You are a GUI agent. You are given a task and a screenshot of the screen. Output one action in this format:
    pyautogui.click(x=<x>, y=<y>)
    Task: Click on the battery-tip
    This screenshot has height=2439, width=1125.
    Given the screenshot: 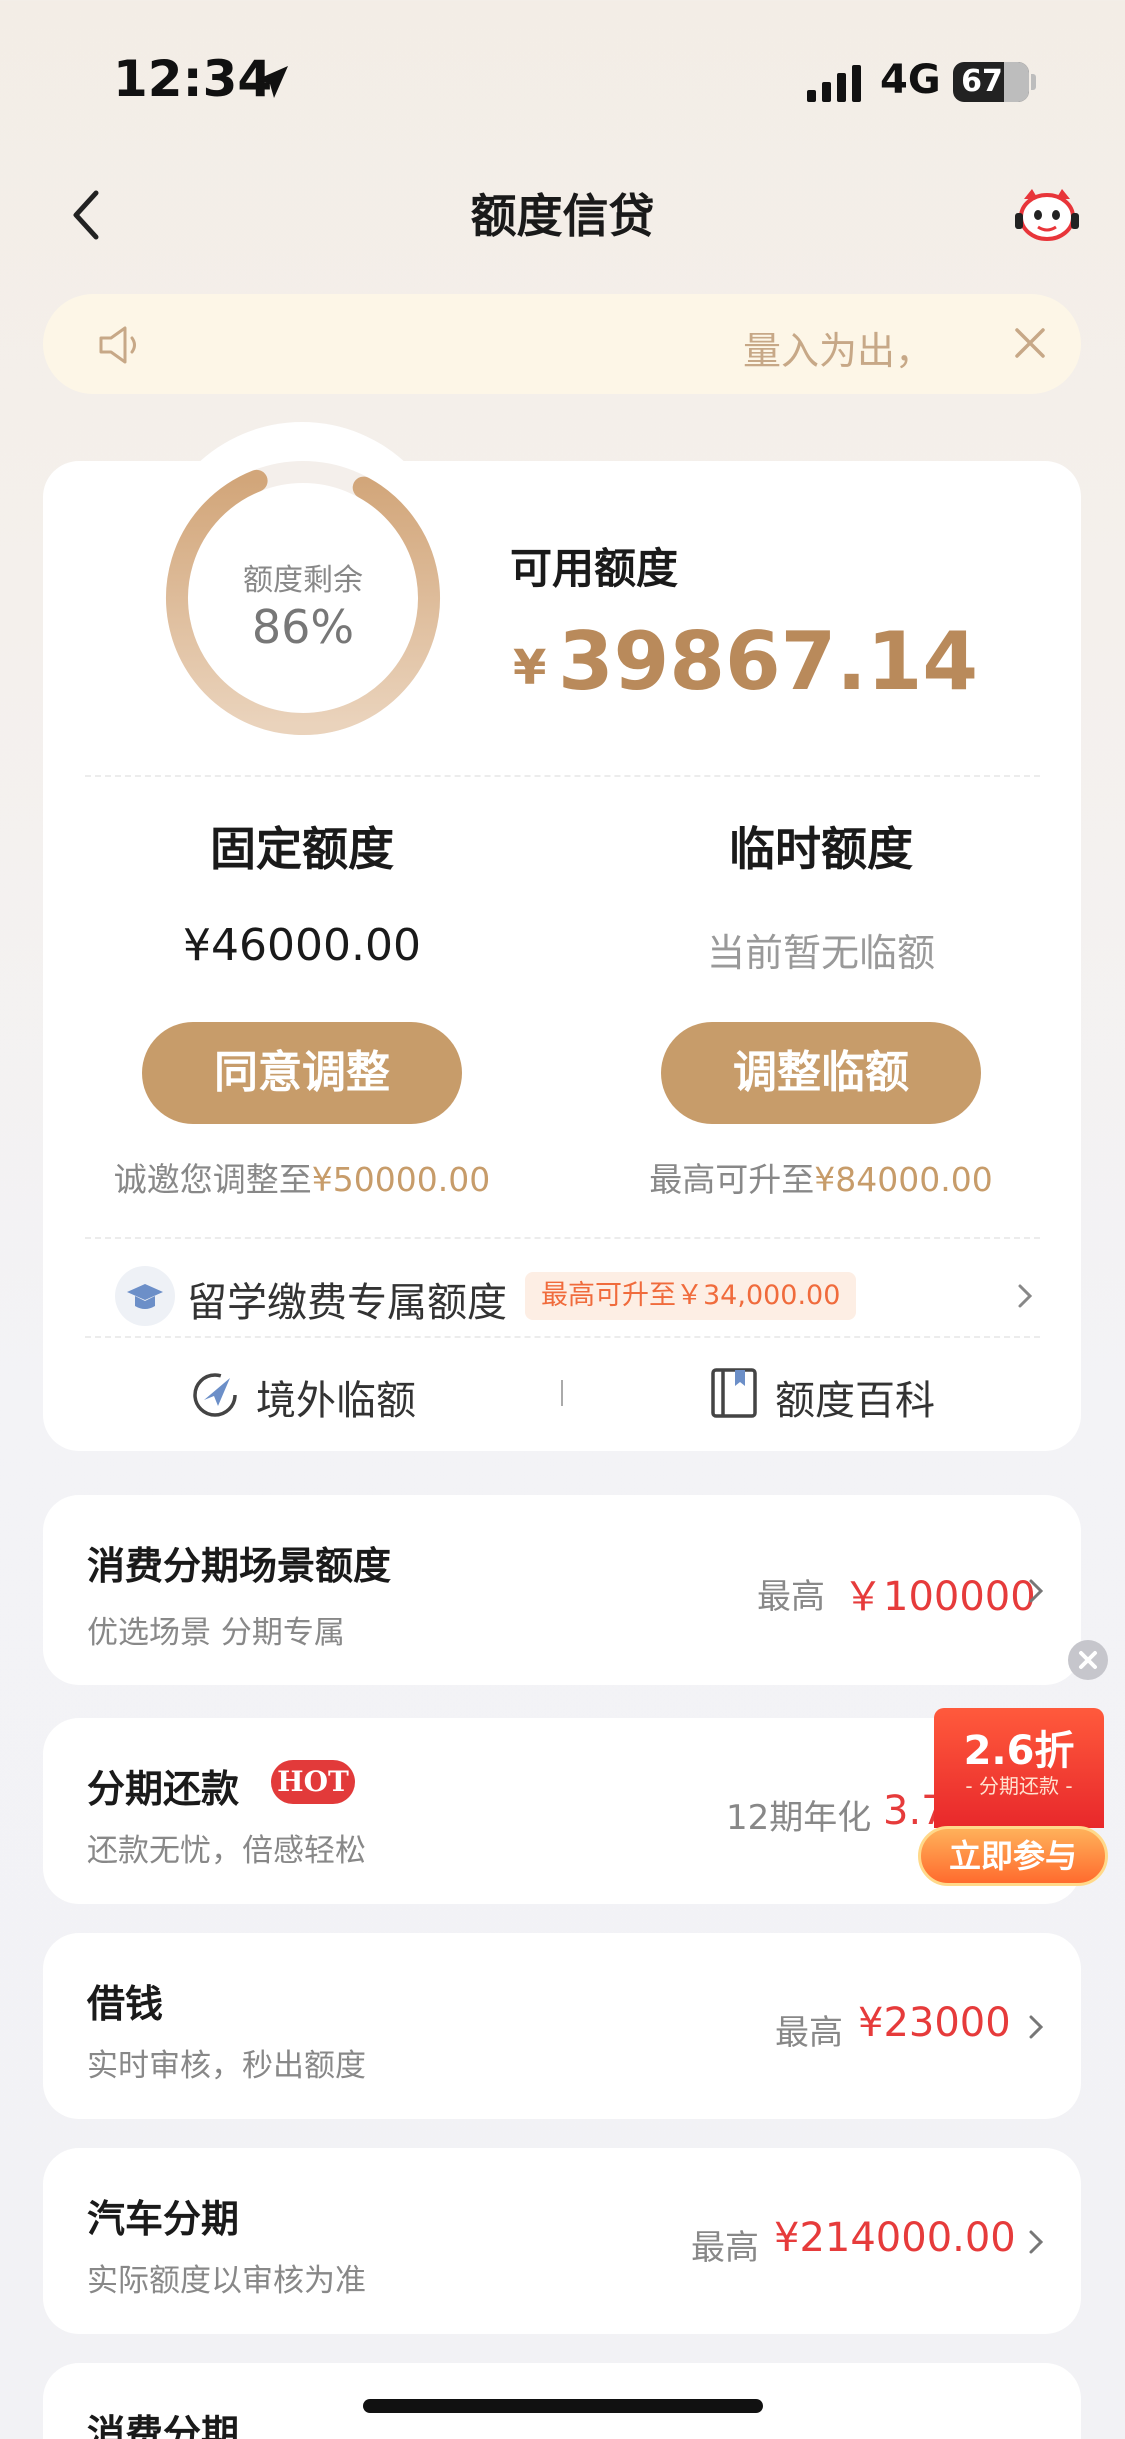 What is the action you would take?
    pyautogui.click(x=1033, y=82)
    